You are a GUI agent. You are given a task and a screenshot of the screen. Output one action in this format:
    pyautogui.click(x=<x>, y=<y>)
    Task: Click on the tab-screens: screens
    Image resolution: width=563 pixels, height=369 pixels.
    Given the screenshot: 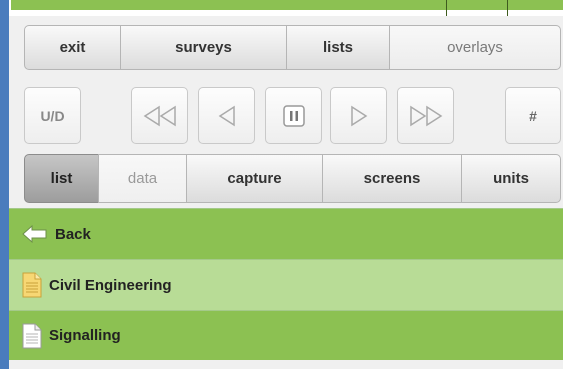 What is the action you would take?
    pyautogui.click(x=392, y=178)
    